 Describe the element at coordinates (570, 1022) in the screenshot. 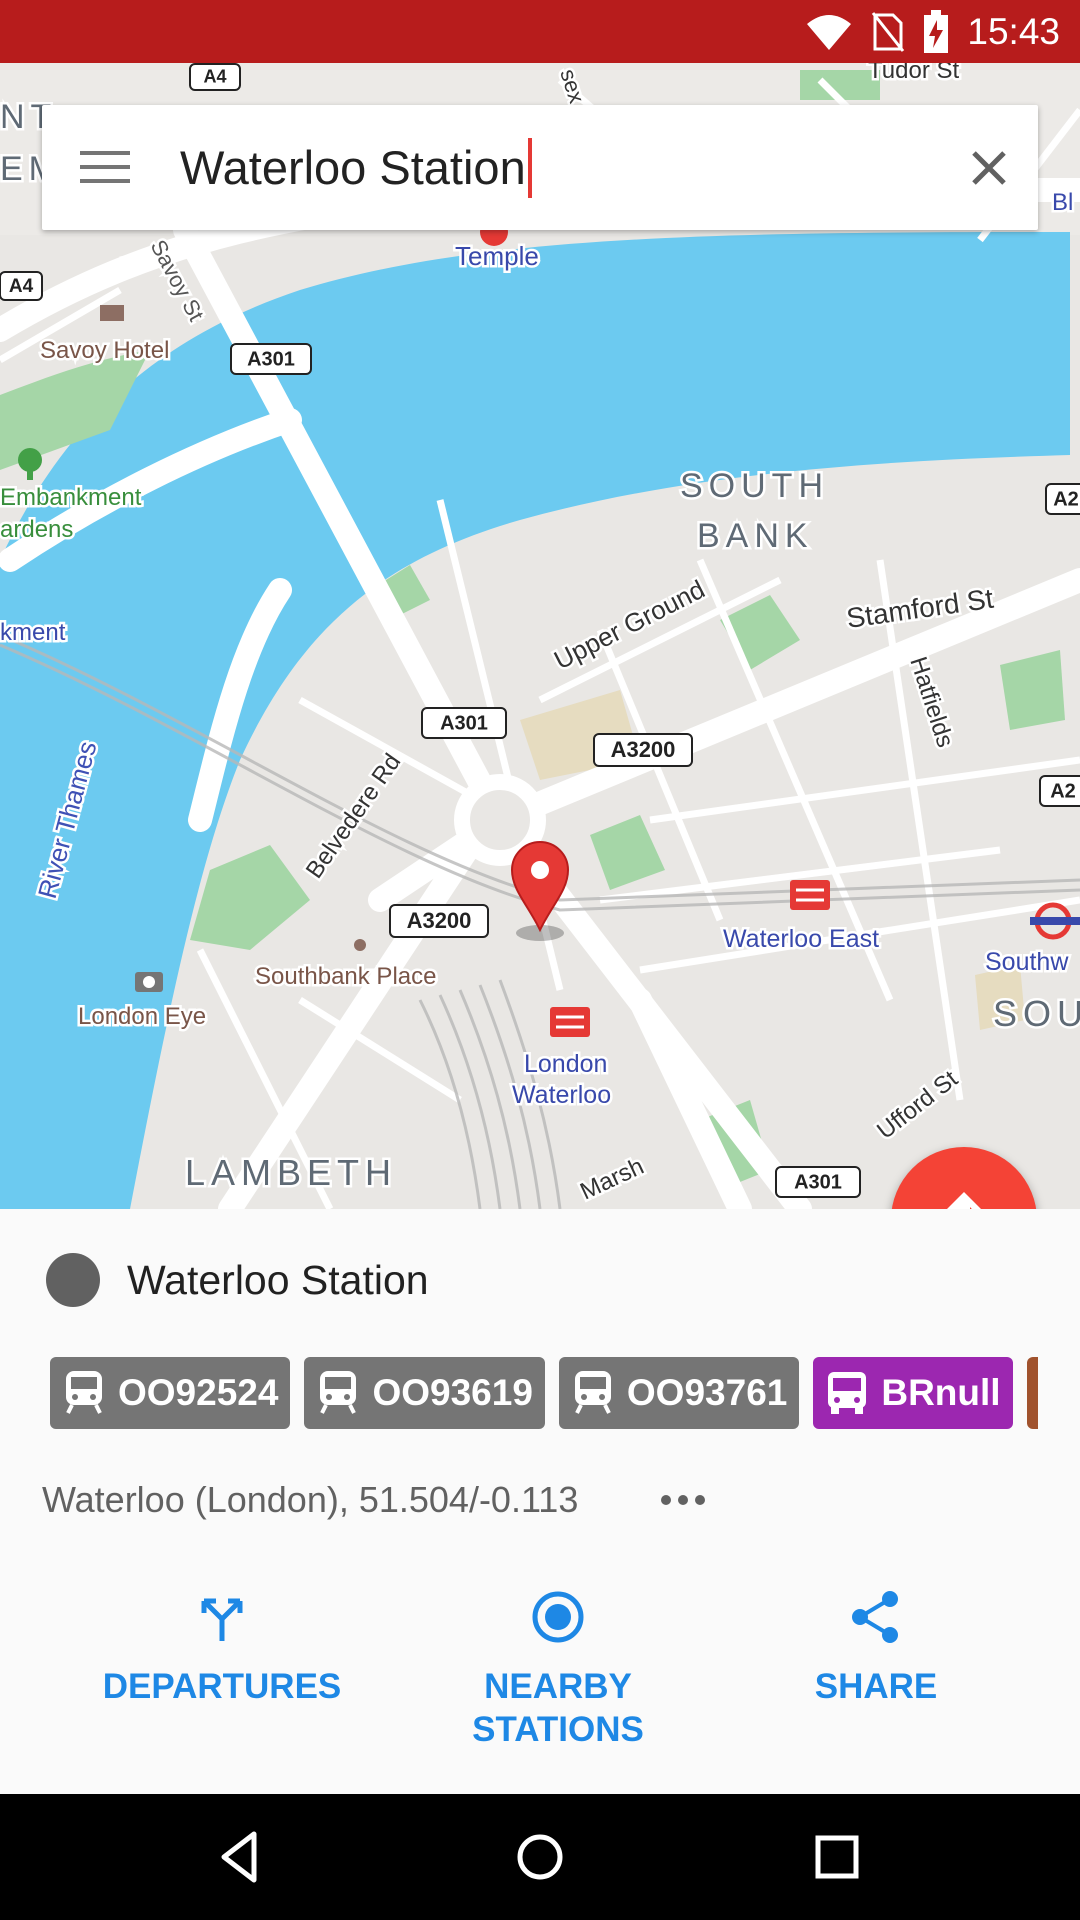

I see `london-waterloo-rail-icon` at that location.